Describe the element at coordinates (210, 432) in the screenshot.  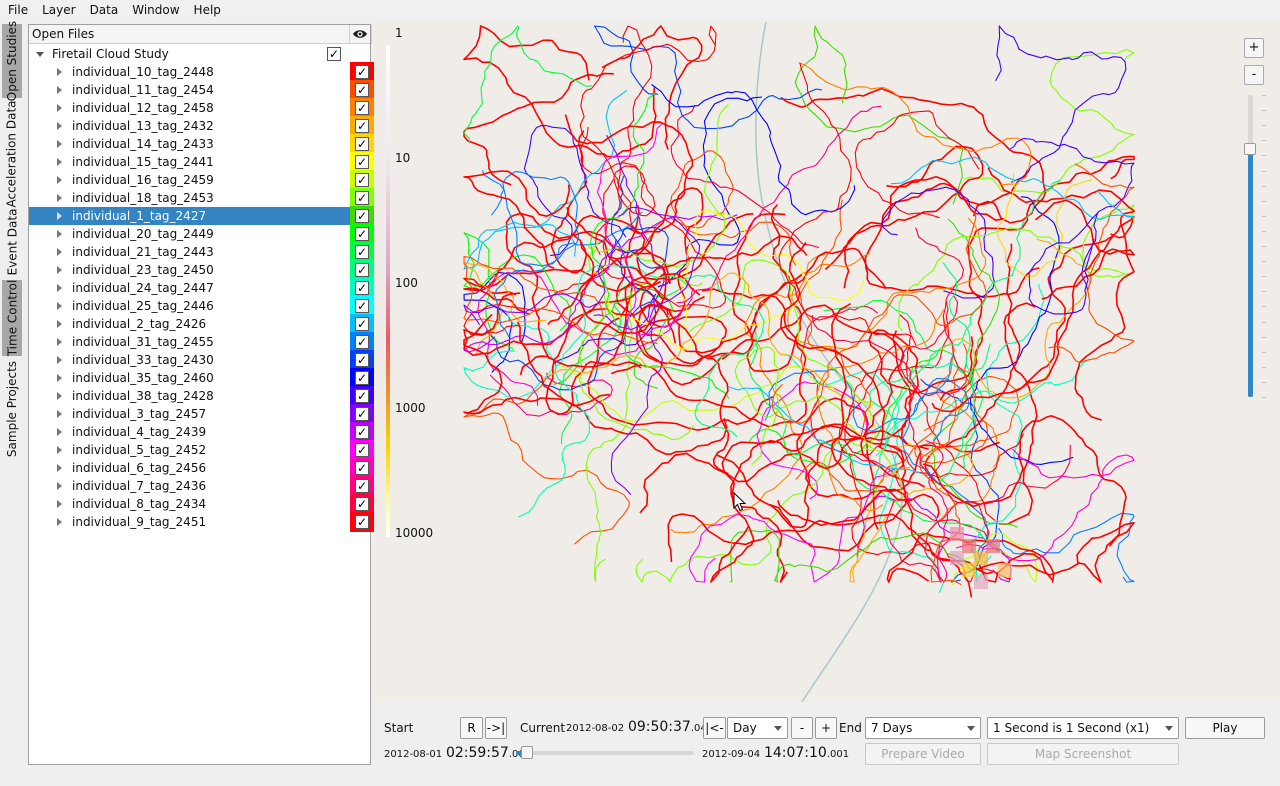
I see `individual-row: individual_4_tag_2439 ✓` at that location.